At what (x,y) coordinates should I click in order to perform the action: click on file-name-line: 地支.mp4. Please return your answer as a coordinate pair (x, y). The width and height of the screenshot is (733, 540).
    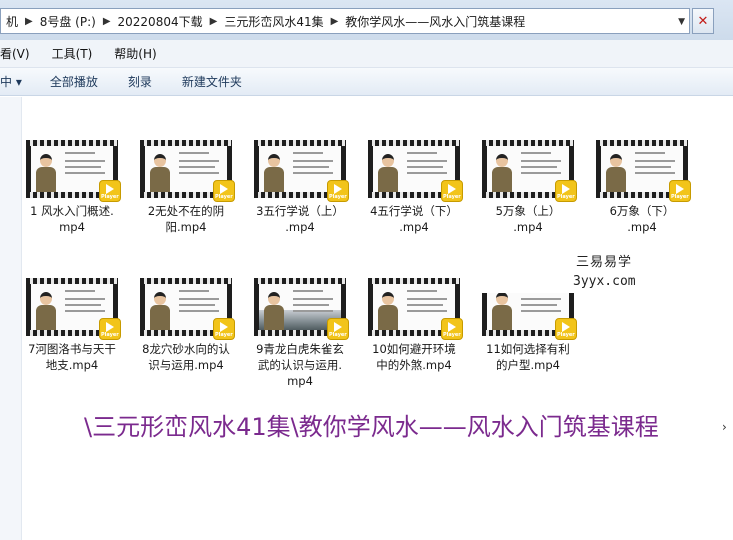
    Looking at the image, I should click on (72, 365).